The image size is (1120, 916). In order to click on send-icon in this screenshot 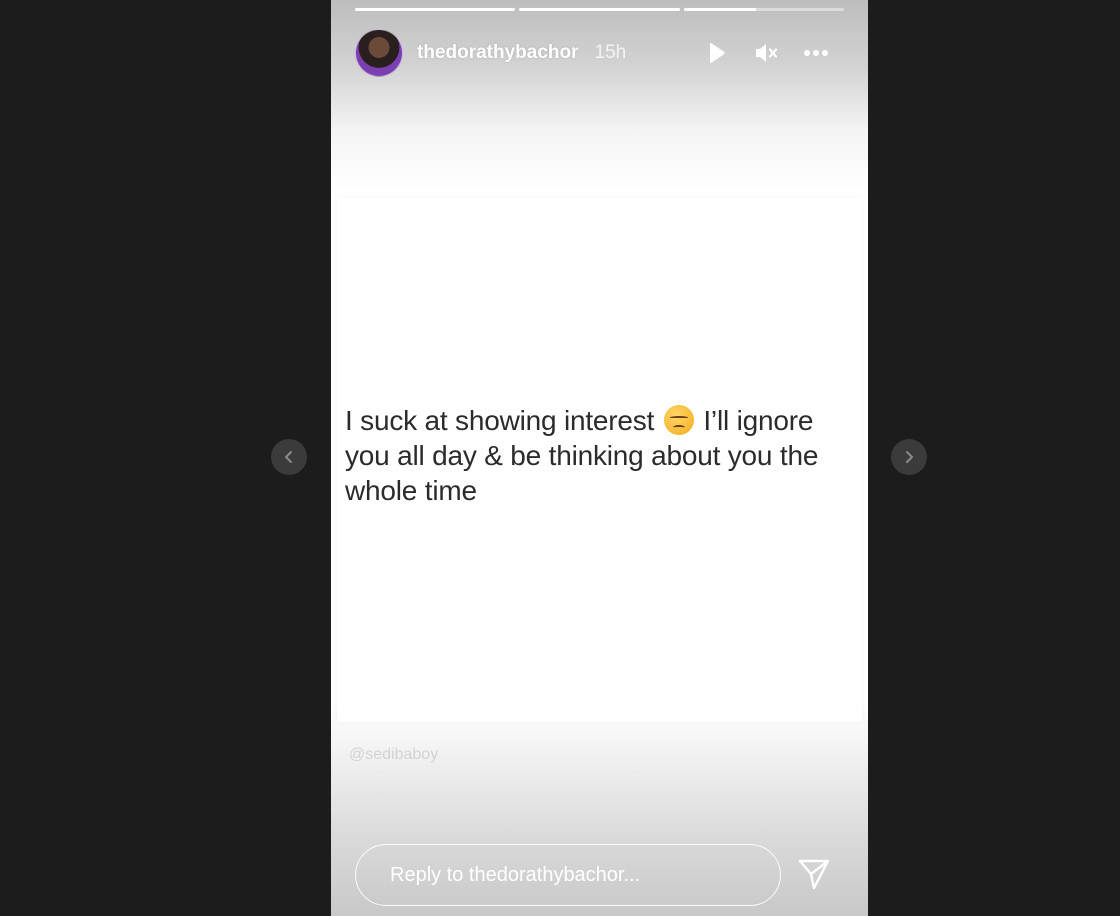, I will do `click(814, 874)`.